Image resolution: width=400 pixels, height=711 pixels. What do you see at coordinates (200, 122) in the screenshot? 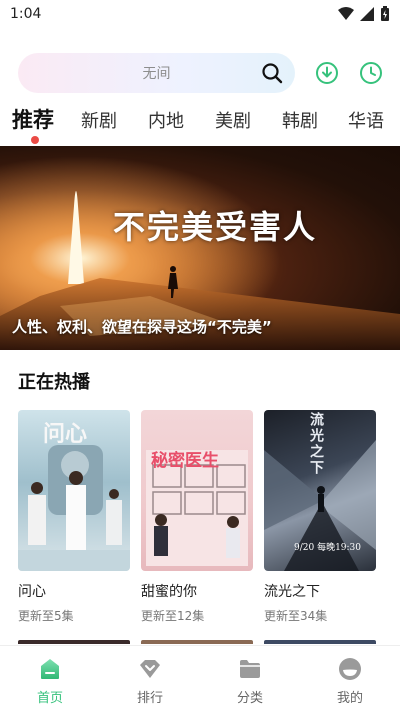
I see `category-tabs: 推荐 新剧 内地 美剧 韩剧 华语` at bounding box center [200, 122].